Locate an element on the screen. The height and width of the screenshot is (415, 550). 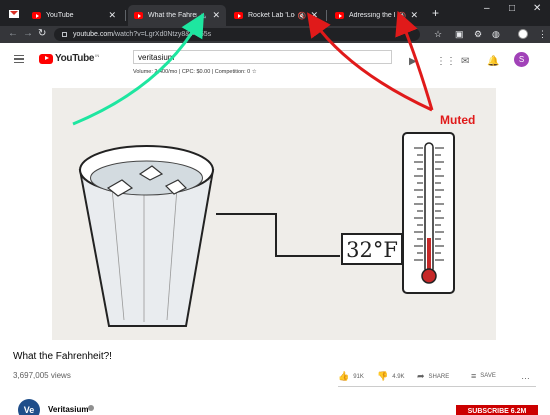
add-playlist-icon: ≡ is located at coordinates (474, 376).